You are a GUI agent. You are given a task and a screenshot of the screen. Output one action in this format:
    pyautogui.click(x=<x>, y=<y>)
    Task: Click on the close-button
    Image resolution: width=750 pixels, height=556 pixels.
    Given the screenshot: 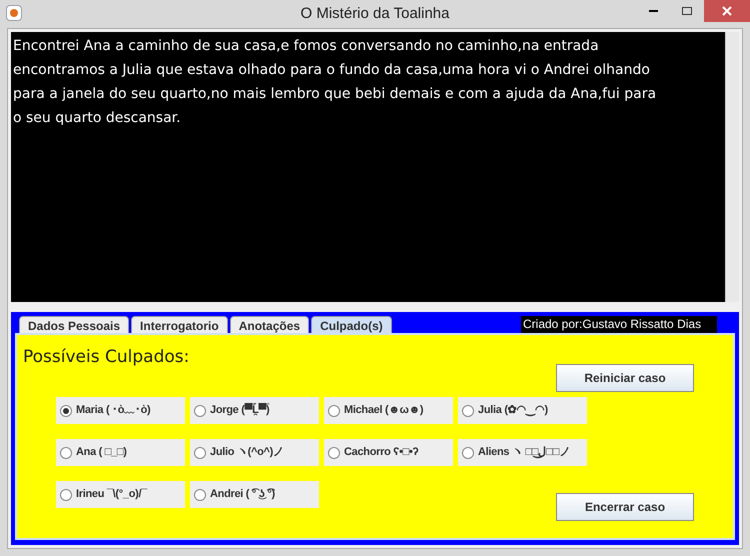 What is the action you would take?
    pyautogui.click(x=727, y=11)
    